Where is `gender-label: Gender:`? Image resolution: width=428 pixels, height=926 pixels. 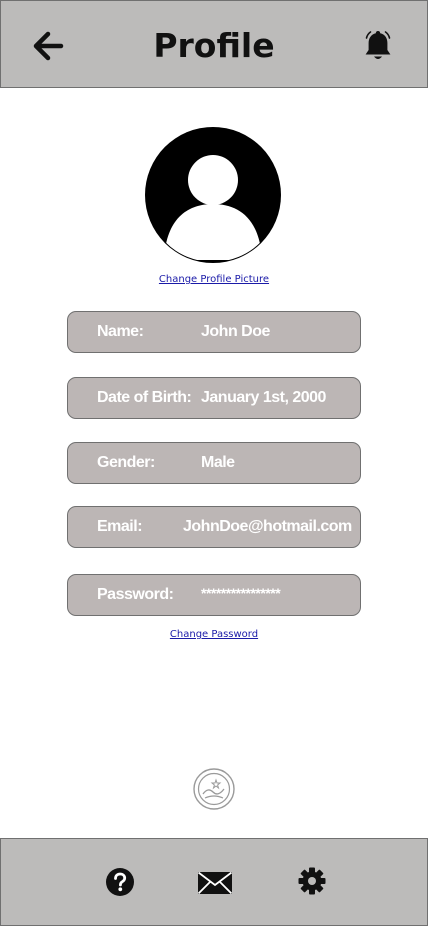
gender-label: Gender: is located at coordinates (126, 462).